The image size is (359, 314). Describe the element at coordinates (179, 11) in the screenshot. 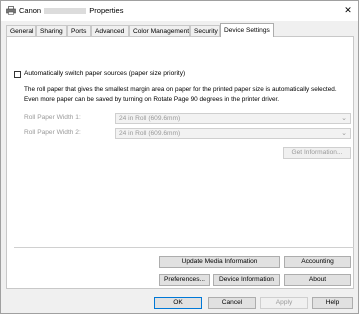

I see `title-bar: Canon Properties ✕` at that location.